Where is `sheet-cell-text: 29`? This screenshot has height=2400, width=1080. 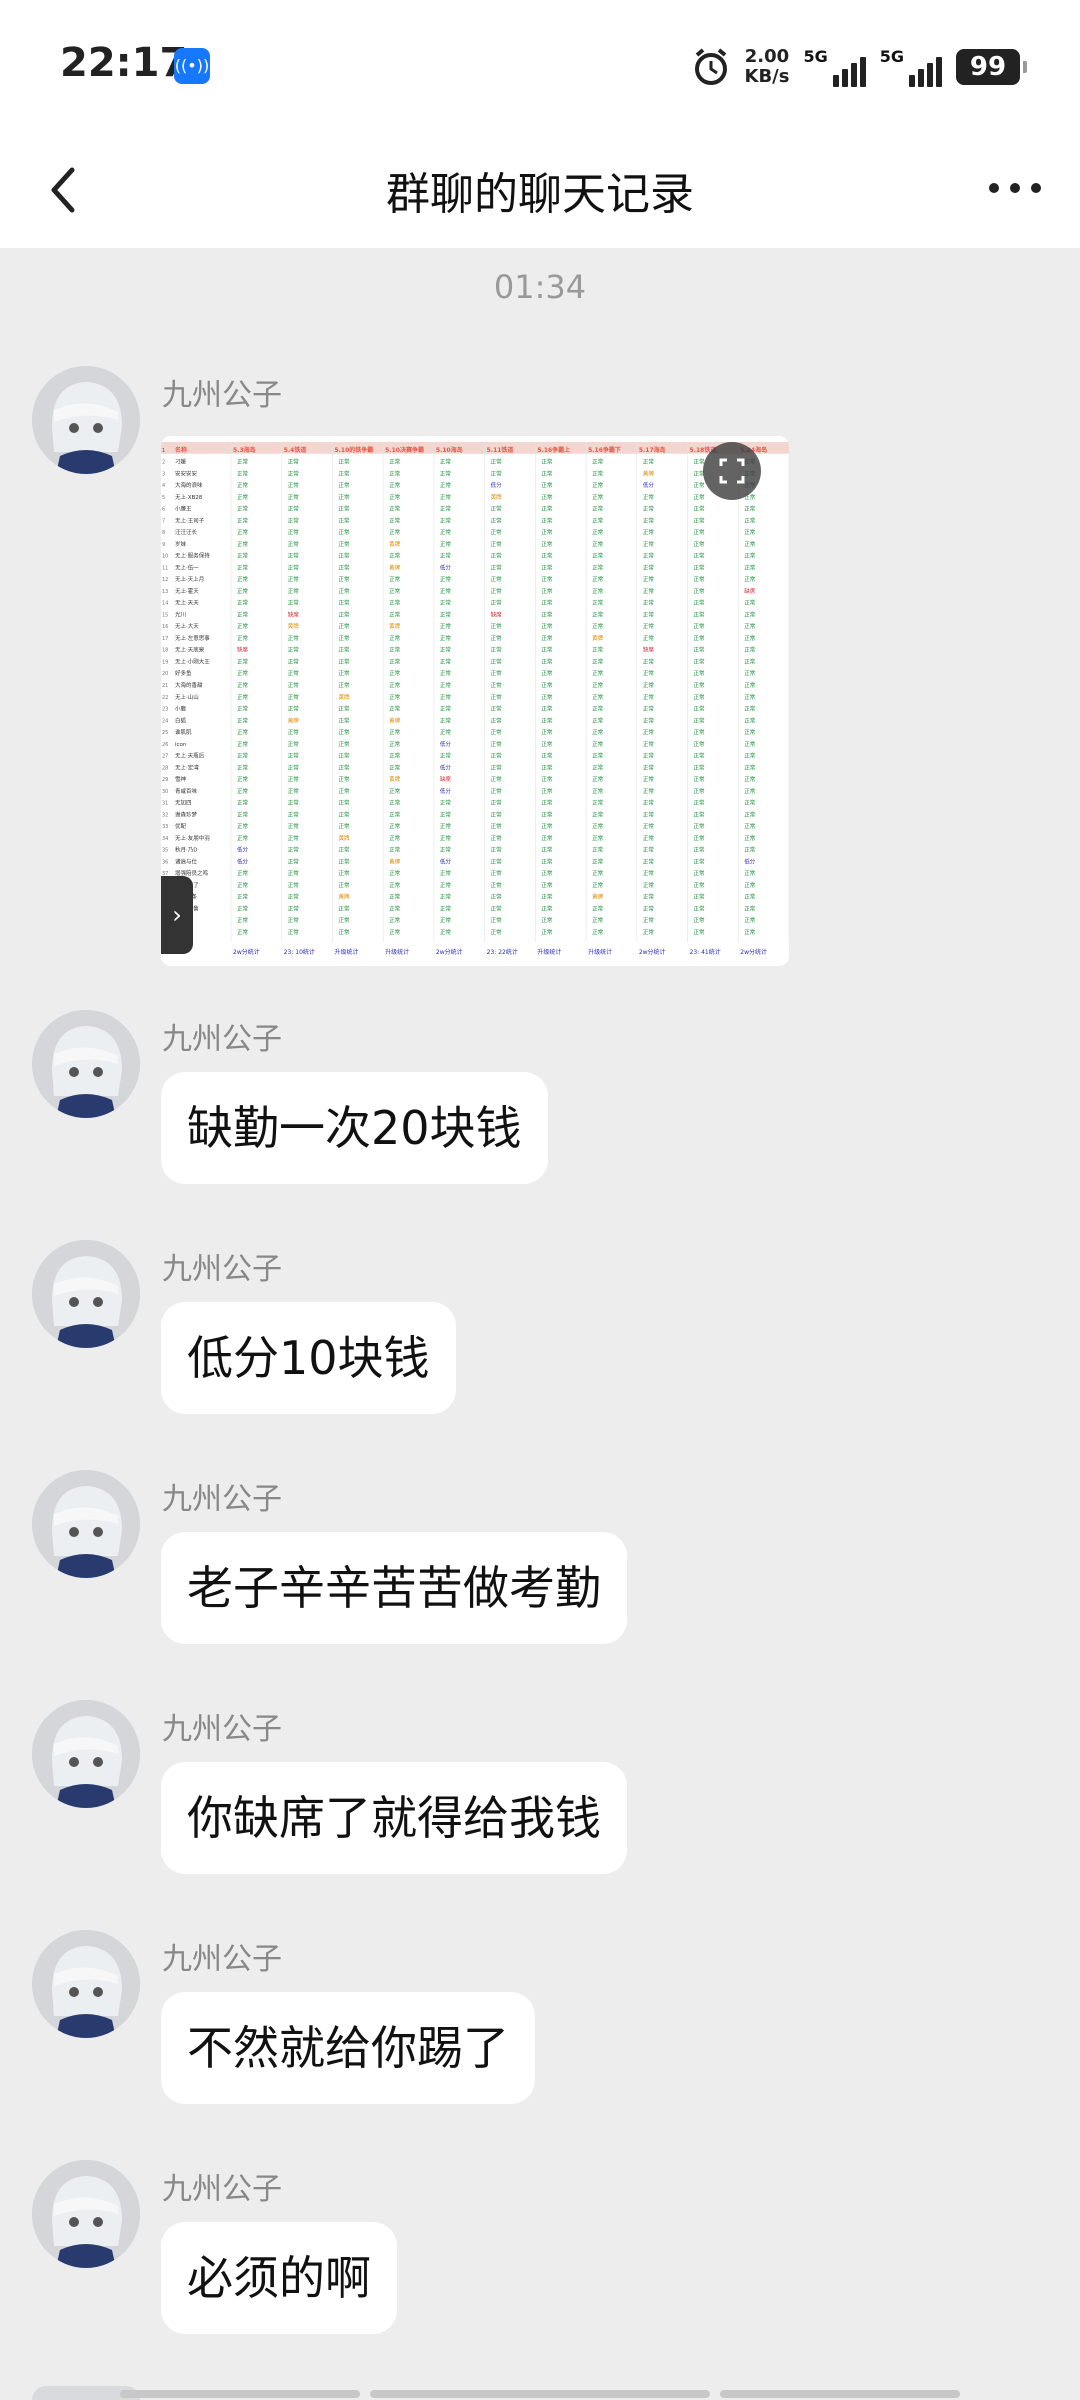
sheet-cell-text: 29 is located at coordinates (165, 780).